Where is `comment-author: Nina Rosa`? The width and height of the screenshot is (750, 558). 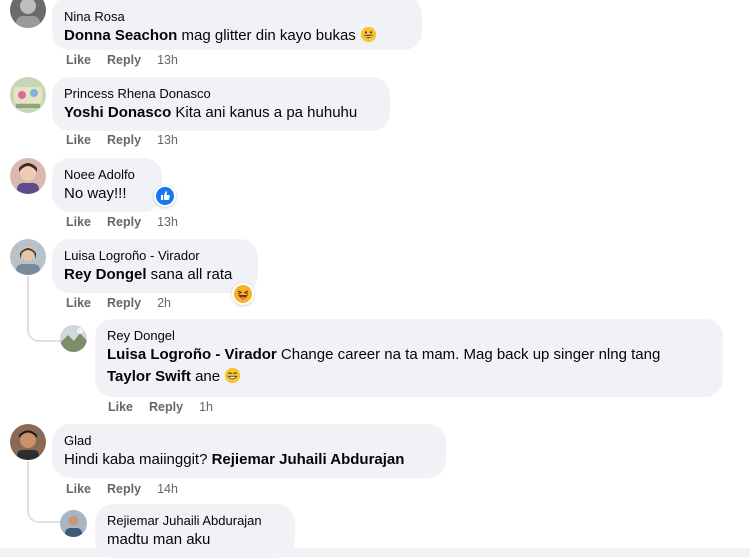
comment-author: Nina Rosa is located at coordinates (237, 16).